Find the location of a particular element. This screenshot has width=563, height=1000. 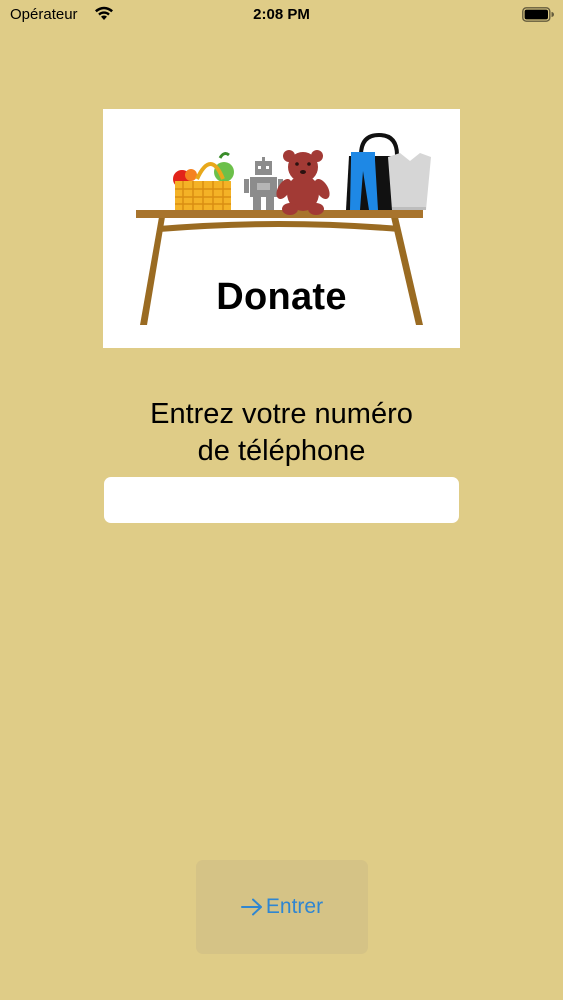

phone-prompt-line1: Entrez votre numéro is located at coordinates (281, 414).